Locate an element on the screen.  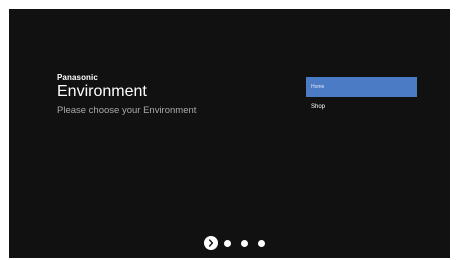
environment-options-list: Home Shop is located at coordinates (361, 97).